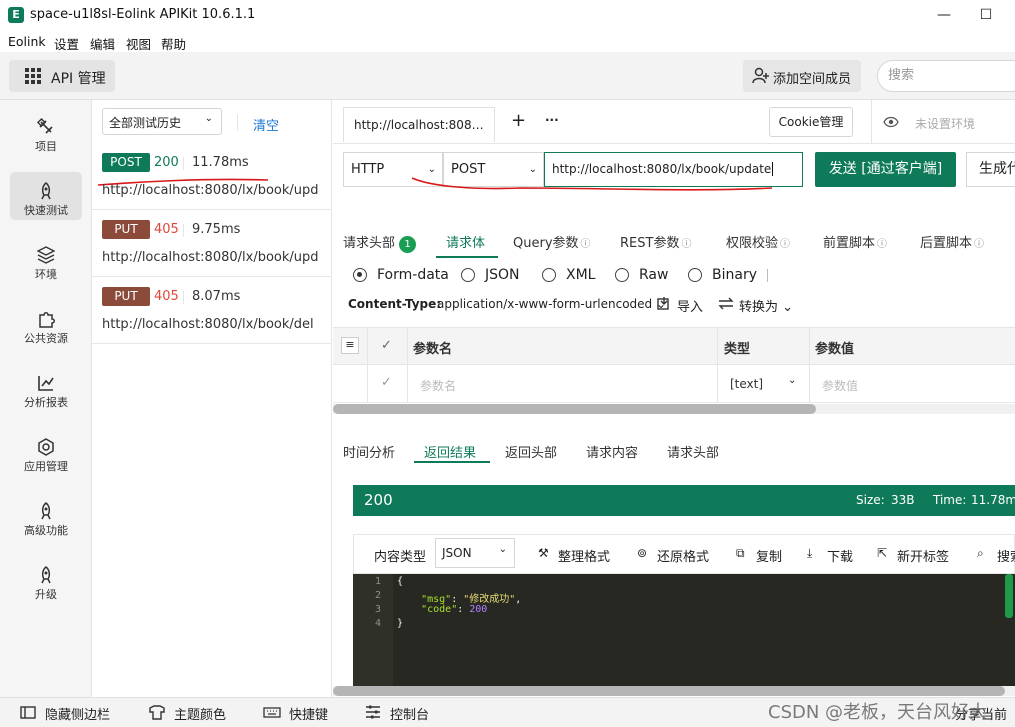  What do you see at coordinates (465, 241) in the screenshot?
I see `request-tab-1: 请求体` at bounding box center [465, 241].